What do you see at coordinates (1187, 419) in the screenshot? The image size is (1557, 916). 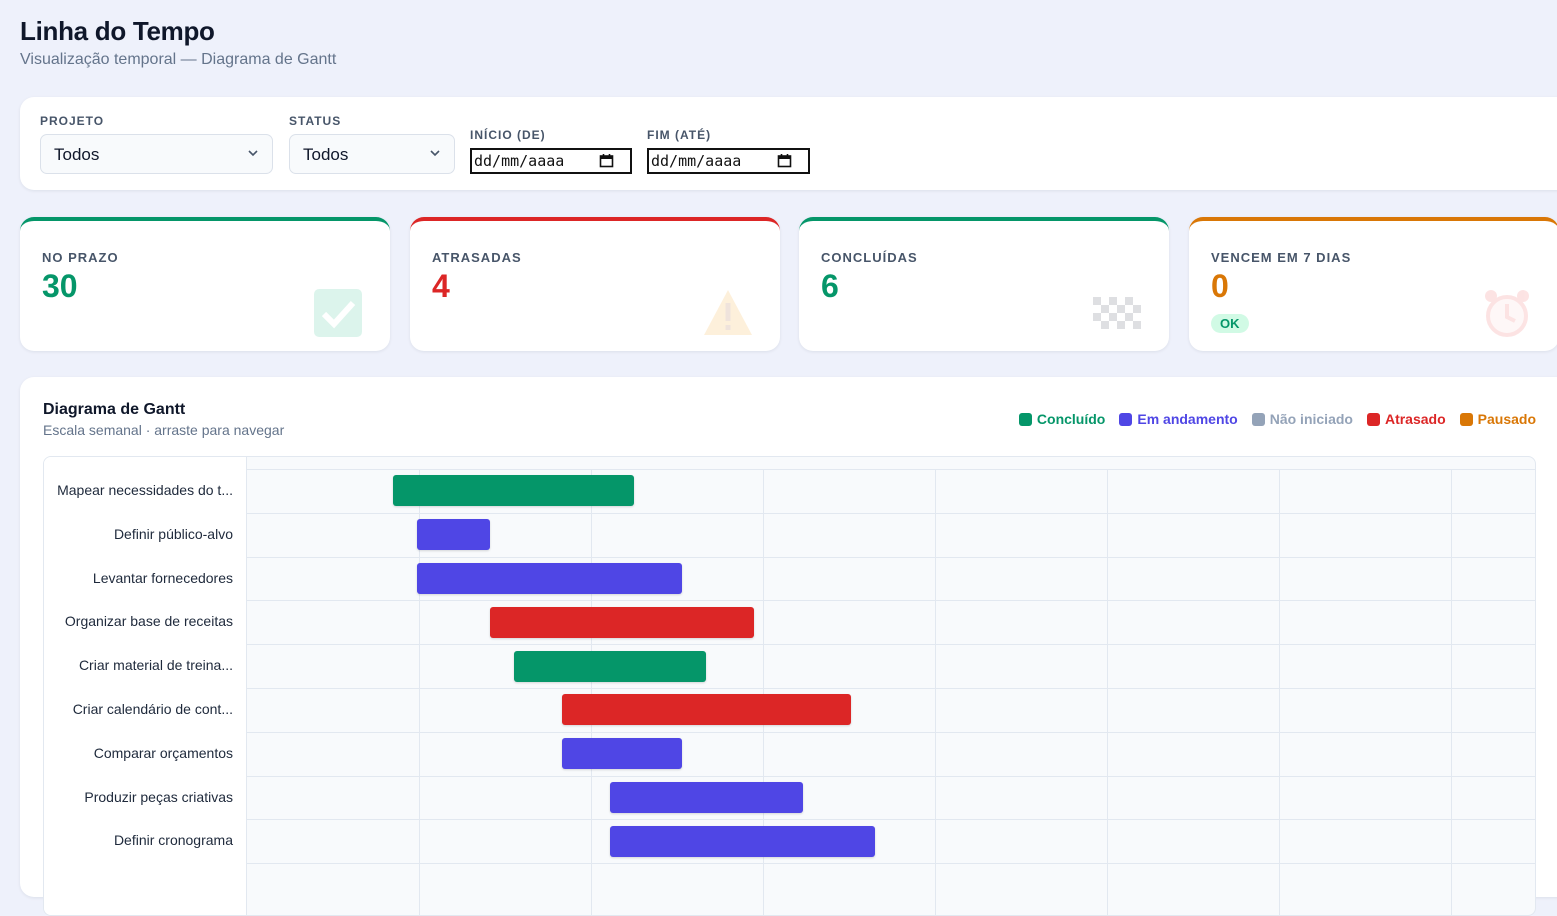 I see `legend-label: Em andamento` at bounding box center [1187, 419].